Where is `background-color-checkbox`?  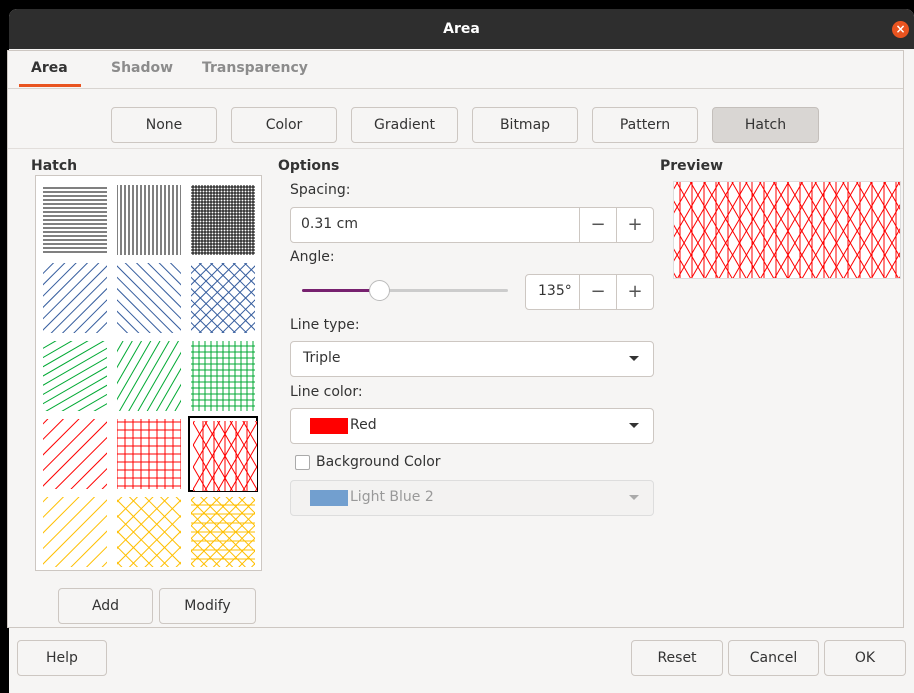 background-color-checkbox is located at coordinates (302, 462).